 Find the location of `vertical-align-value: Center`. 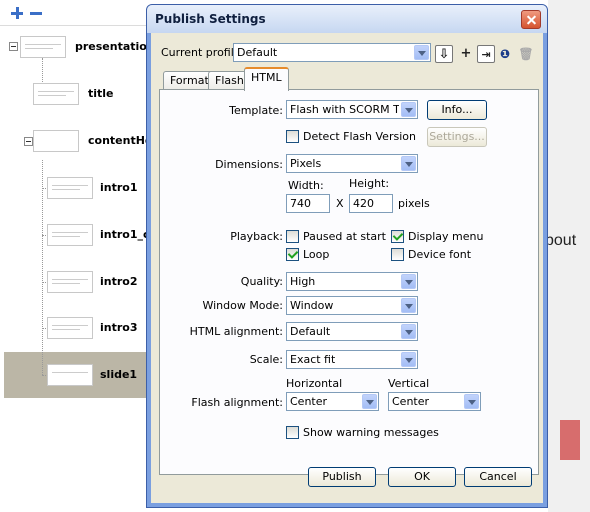

vertical-align-value: Center is located at coordinates (411, 401).